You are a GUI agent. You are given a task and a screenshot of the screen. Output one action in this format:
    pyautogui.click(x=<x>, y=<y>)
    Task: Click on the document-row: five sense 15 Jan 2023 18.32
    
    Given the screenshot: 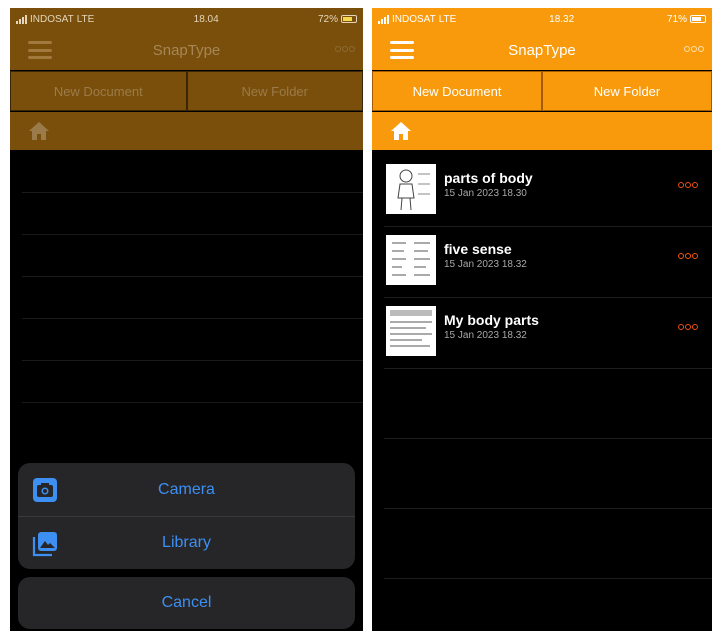 What is the action you would take?
    pyautogui.click(x=542, y=262)
    